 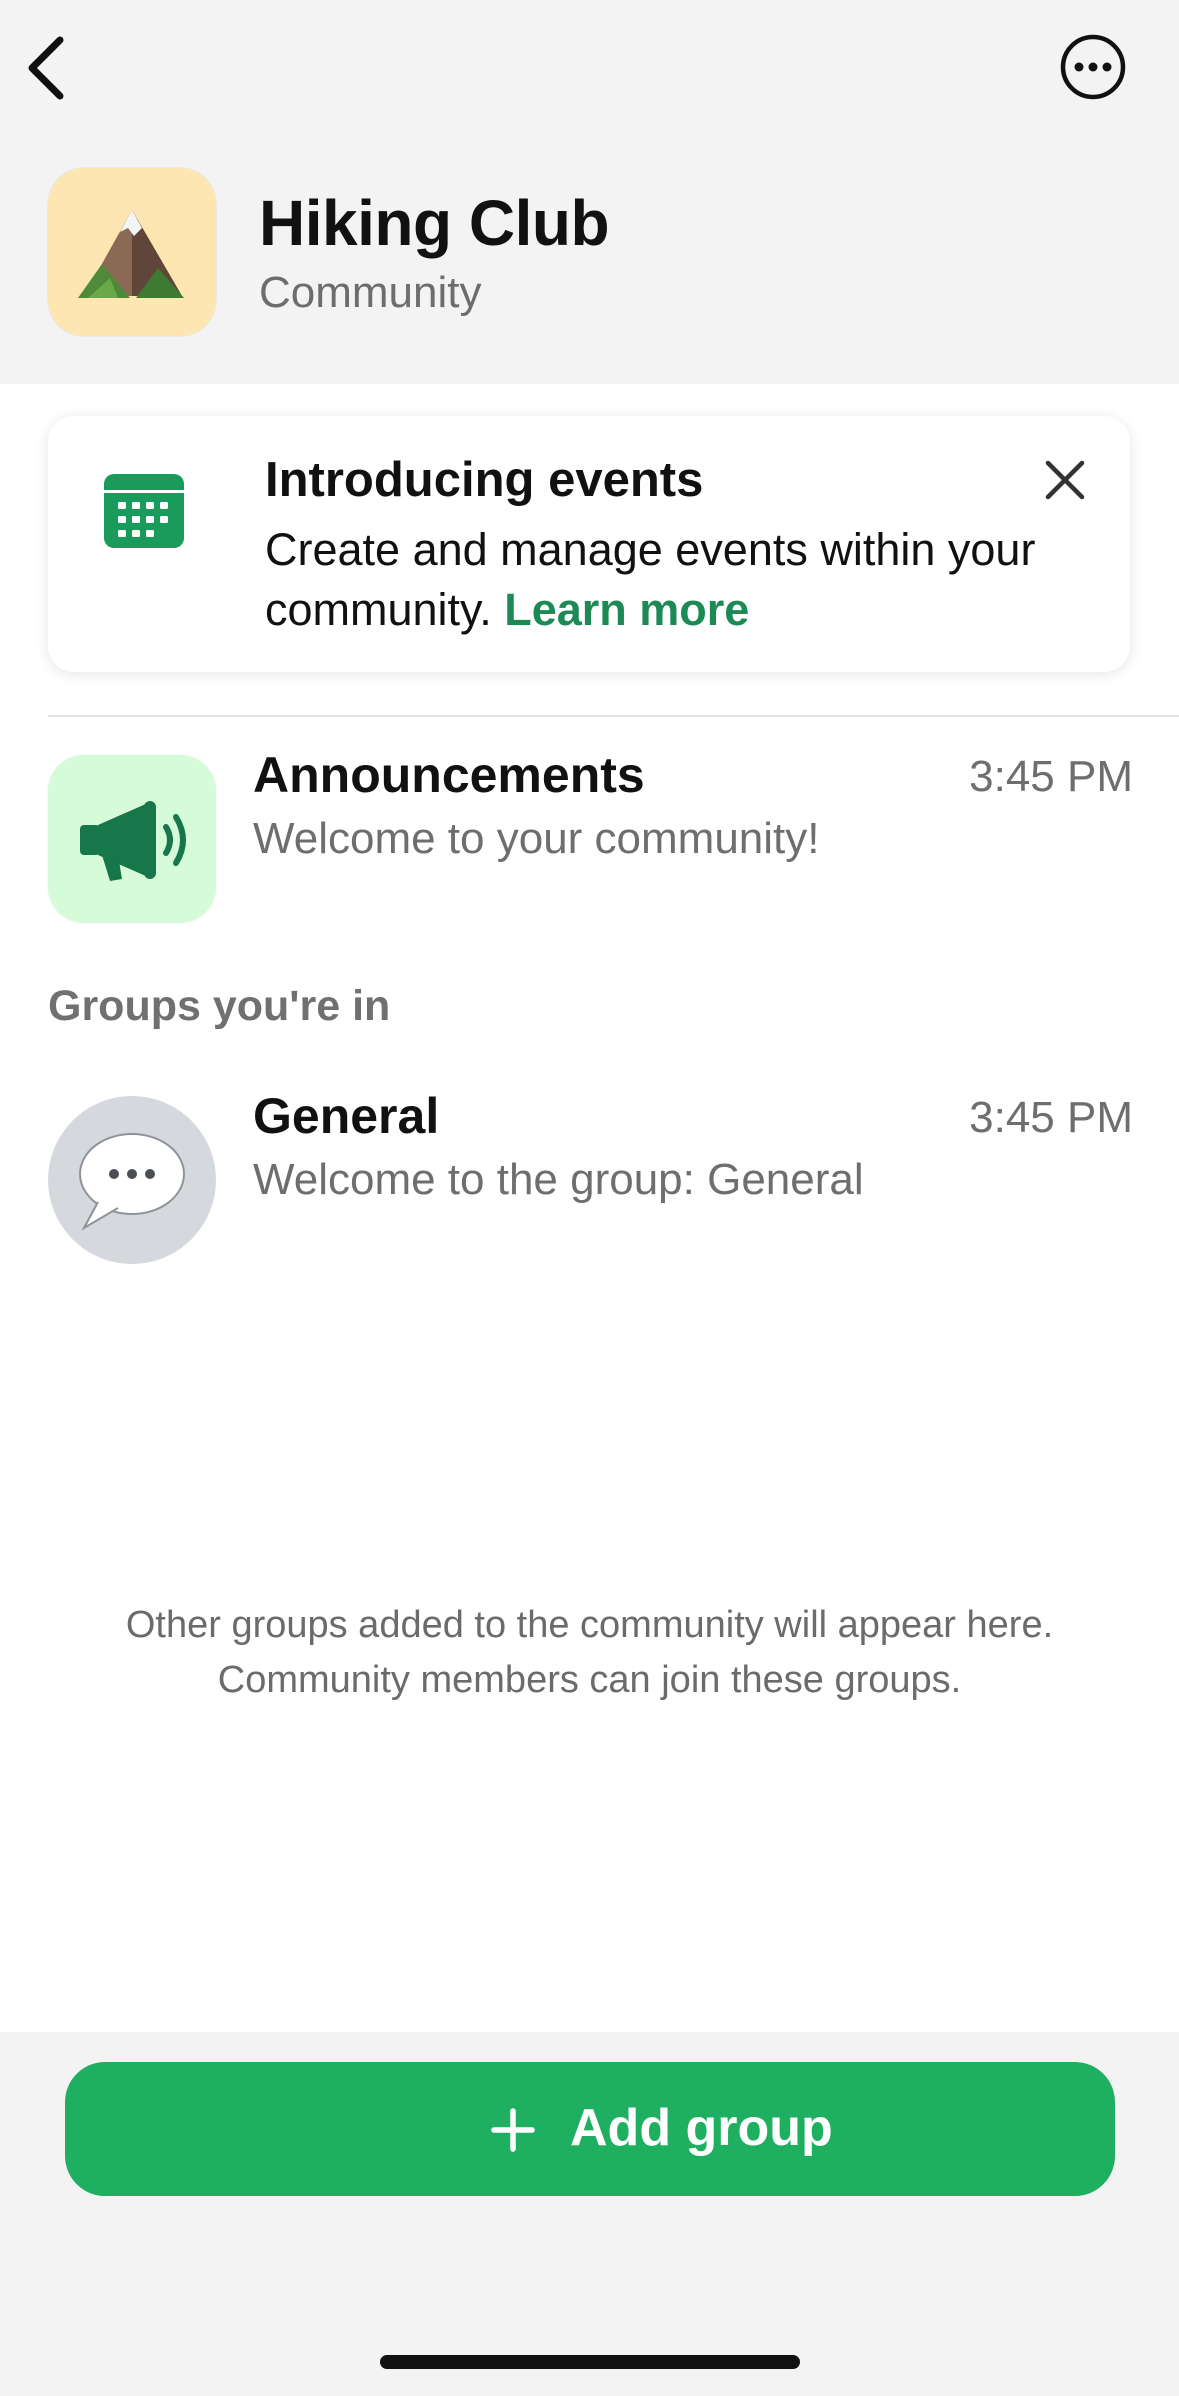 I want to click on groups-section-header: Groups you're in, so click(x=219, y=1006).